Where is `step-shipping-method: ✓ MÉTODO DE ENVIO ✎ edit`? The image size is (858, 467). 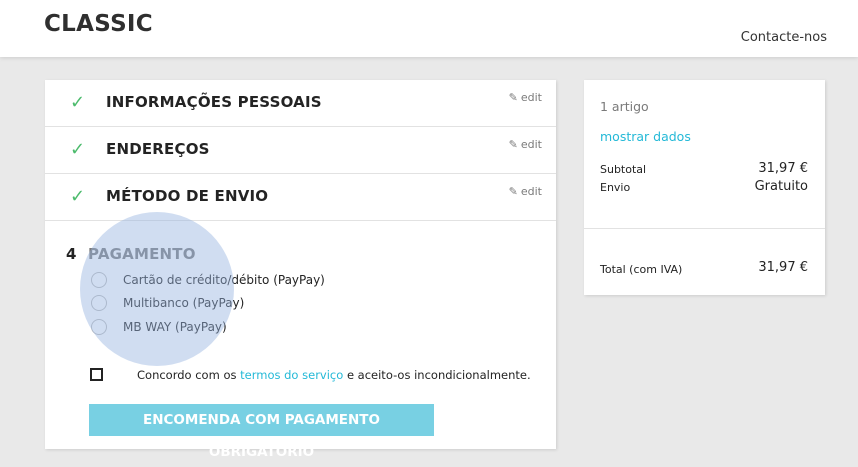 step-shipping-method: ✓ MÉTODO DE ENVIO ✎ edit is located at coordinates (300, 197).